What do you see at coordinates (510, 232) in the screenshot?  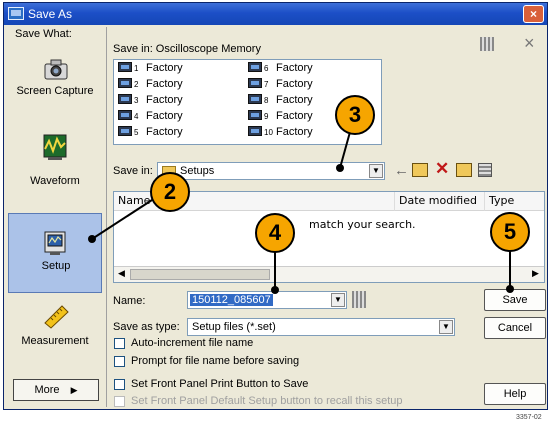 I see `callout-5: 5` at bounding box center [510, 232].